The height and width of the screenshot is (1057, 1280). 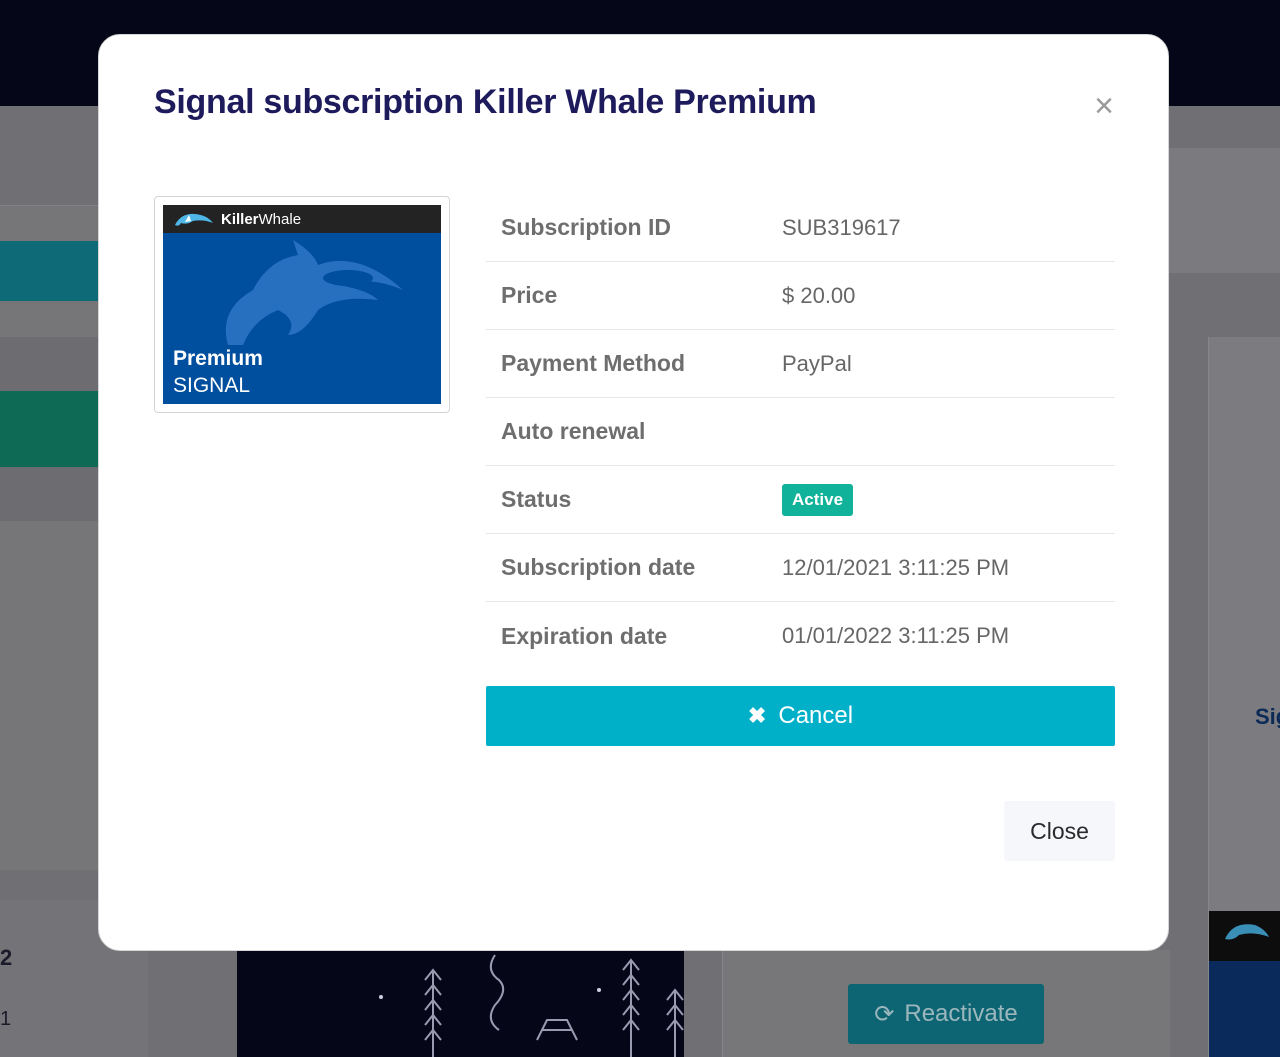 I want to click on reactivate-button: ⟳ Reactivate, so click(x=946, y=1014).